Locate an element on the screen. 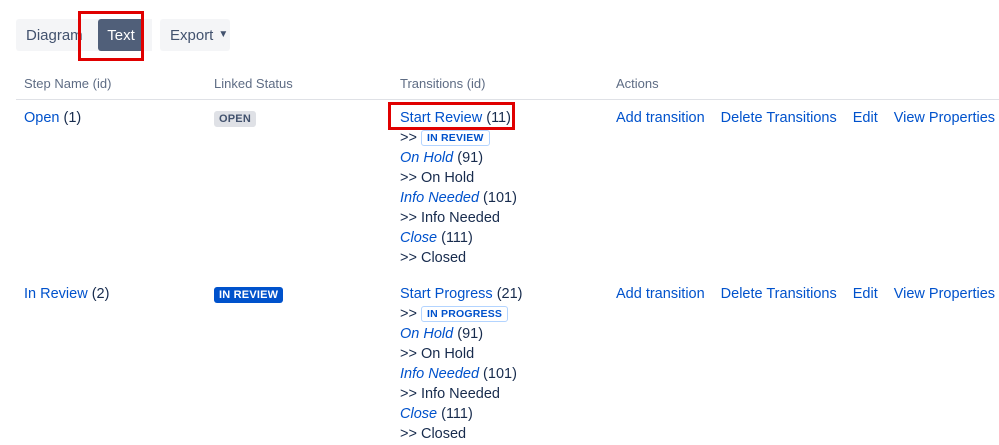 The image size is (999, 445). linked-status: OPEN is located at coordinates (235, 118).